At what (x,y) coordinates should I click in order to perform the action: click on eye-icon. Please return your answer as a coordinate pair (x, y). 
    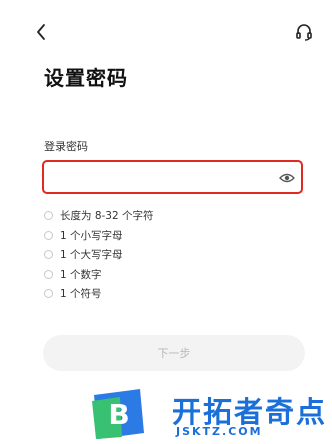
    Looking at the image, I should click on (287, 178).